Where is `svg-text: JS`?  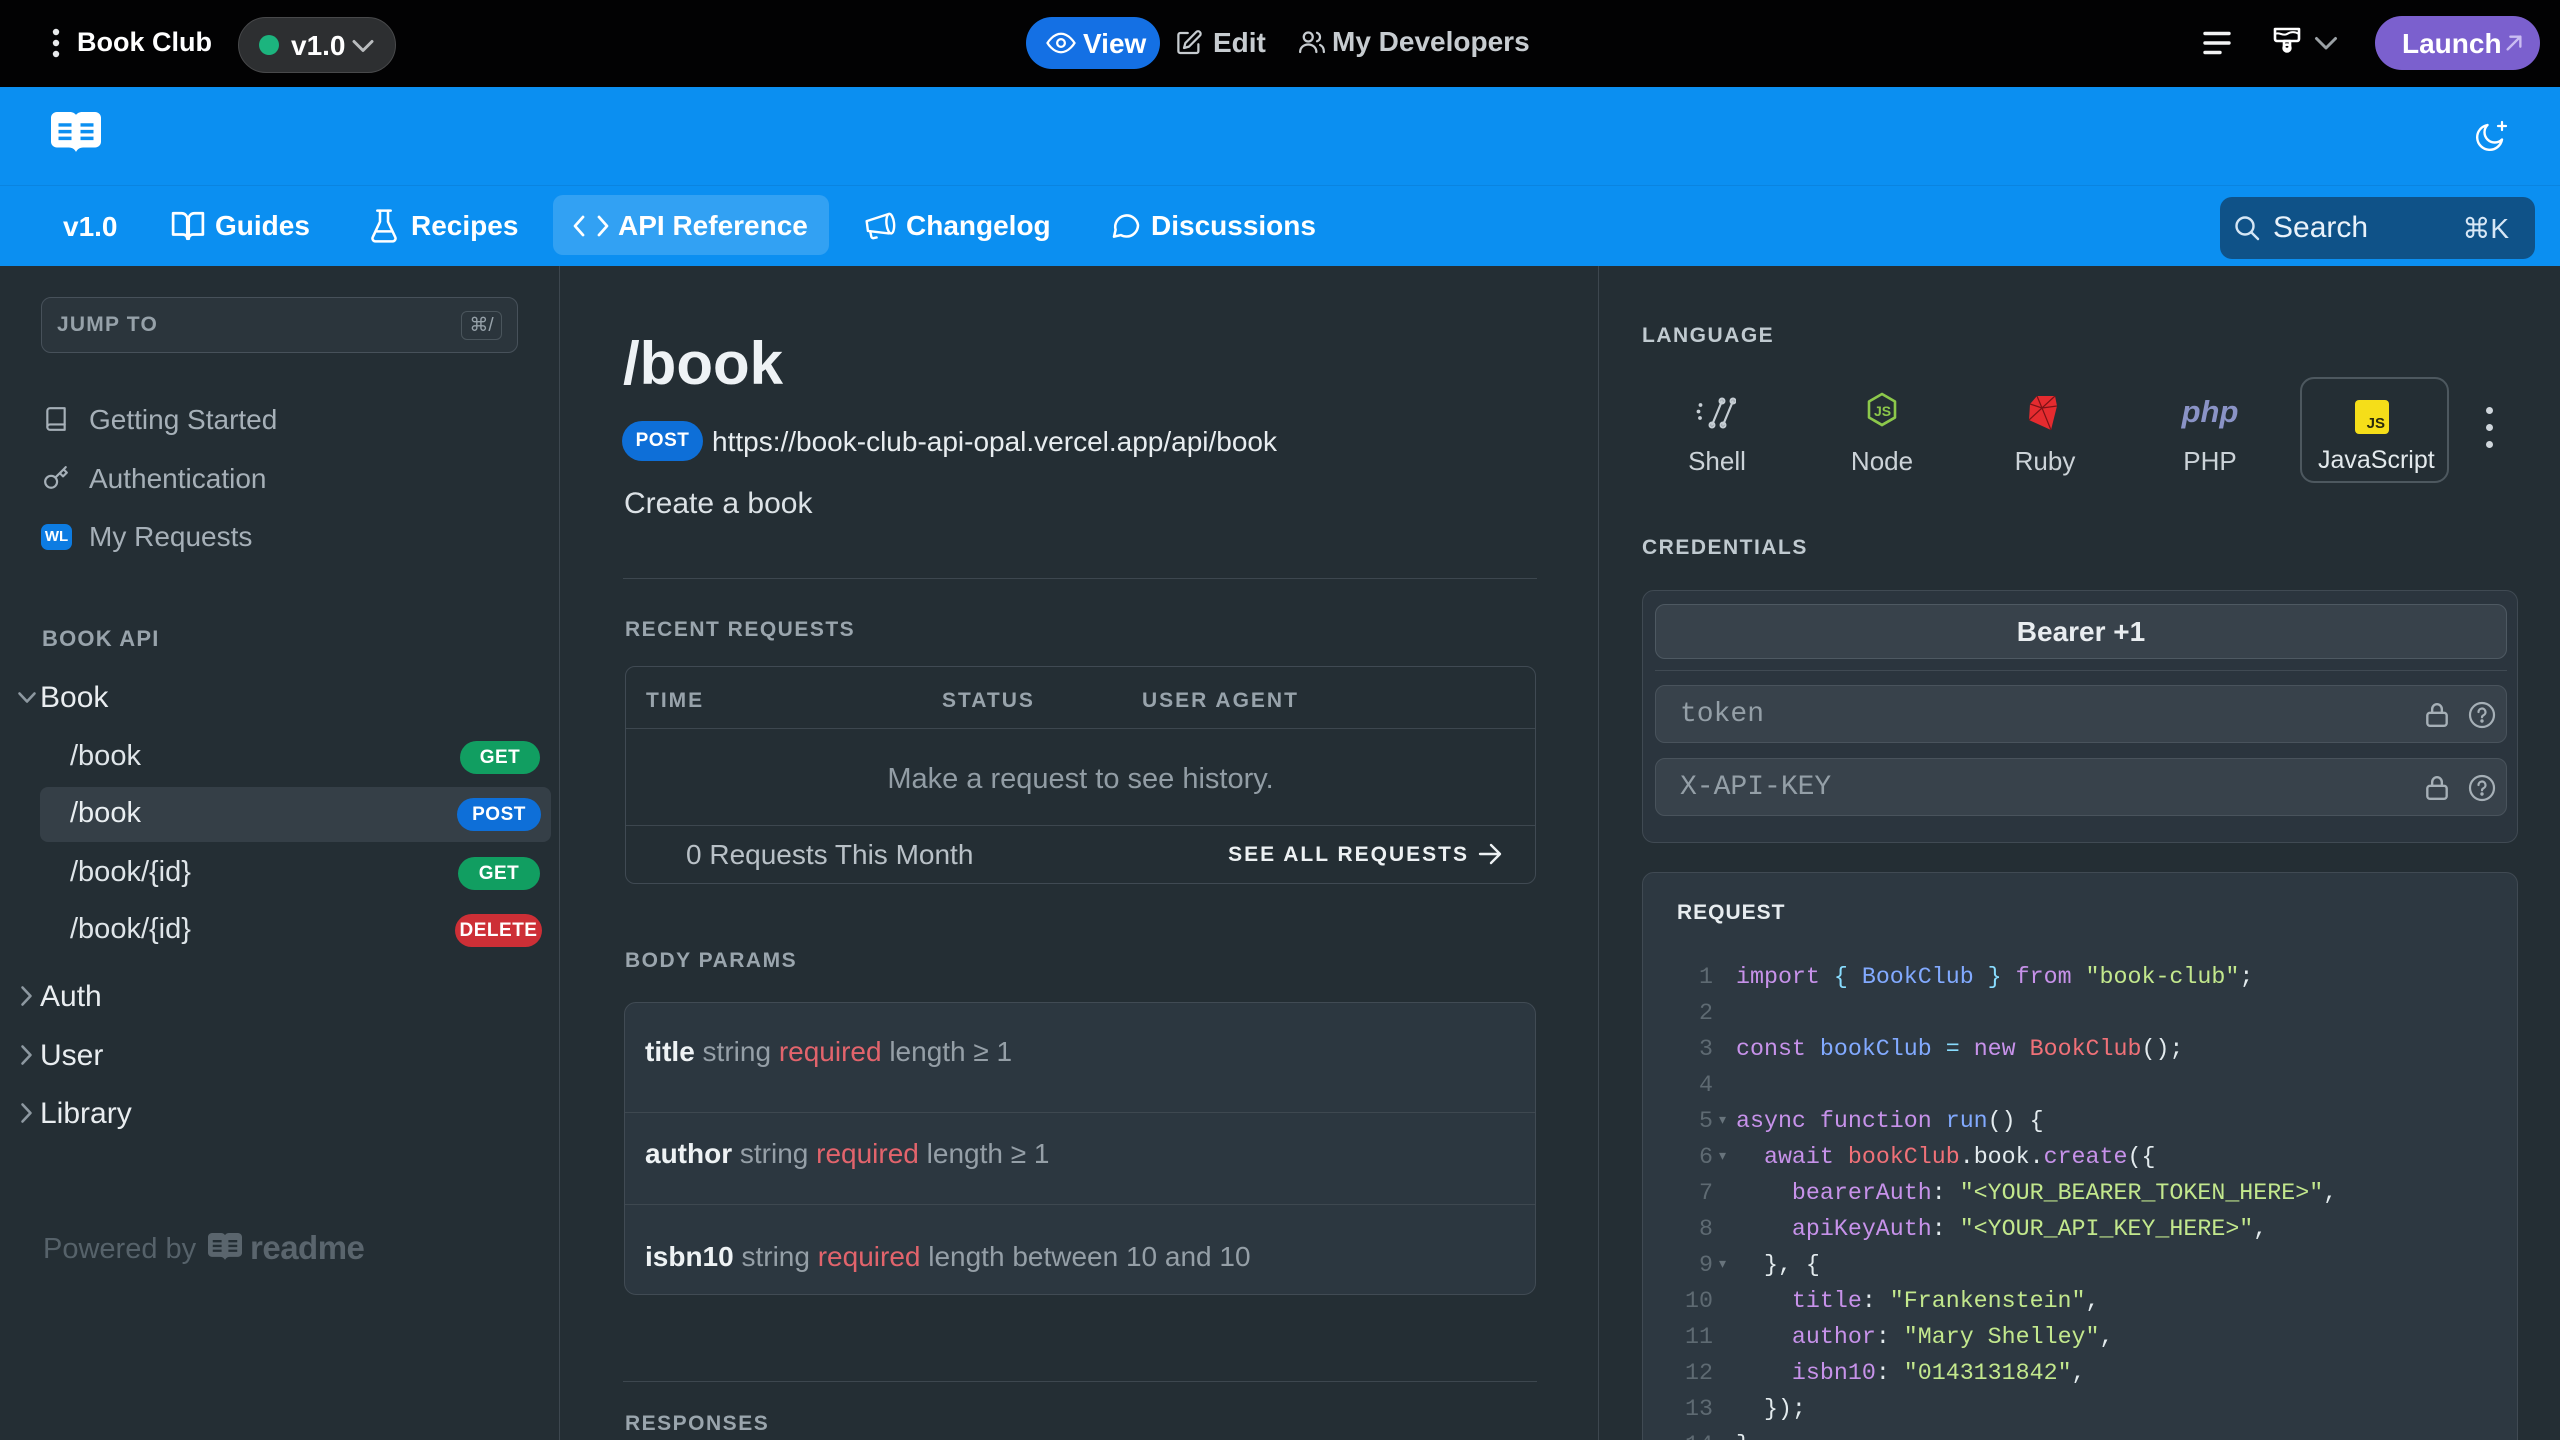 svg-text: JS is located at coordinates (1882, 411).